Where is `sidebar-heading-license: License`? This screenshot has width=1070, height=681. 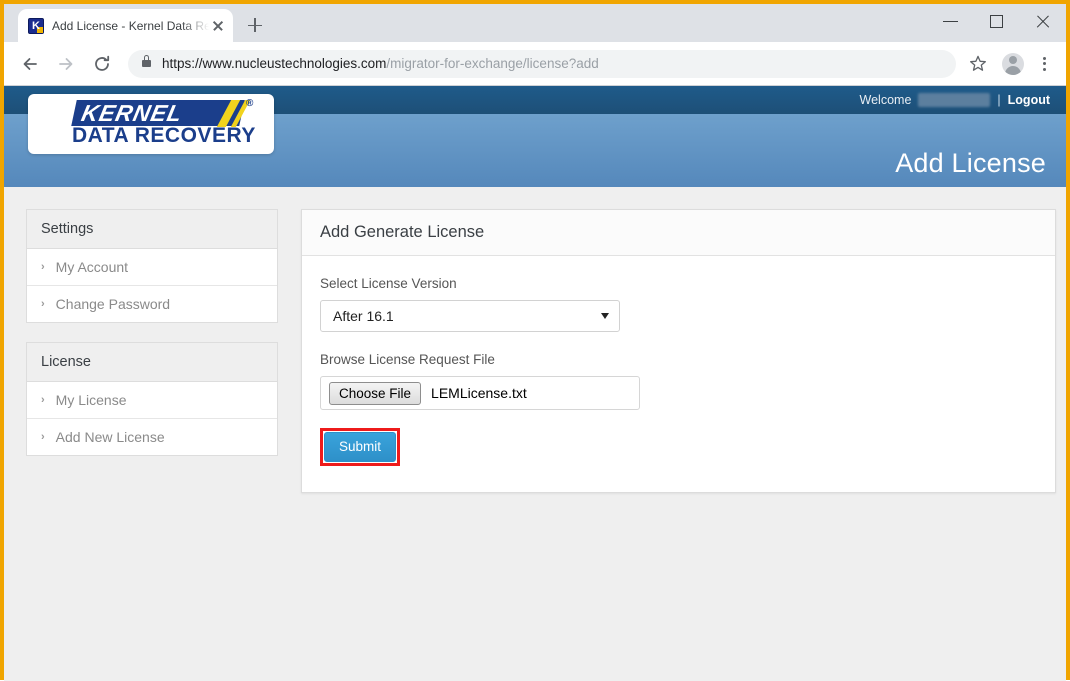
sidebar-heading-license: License is located at coordinates (152, 362).